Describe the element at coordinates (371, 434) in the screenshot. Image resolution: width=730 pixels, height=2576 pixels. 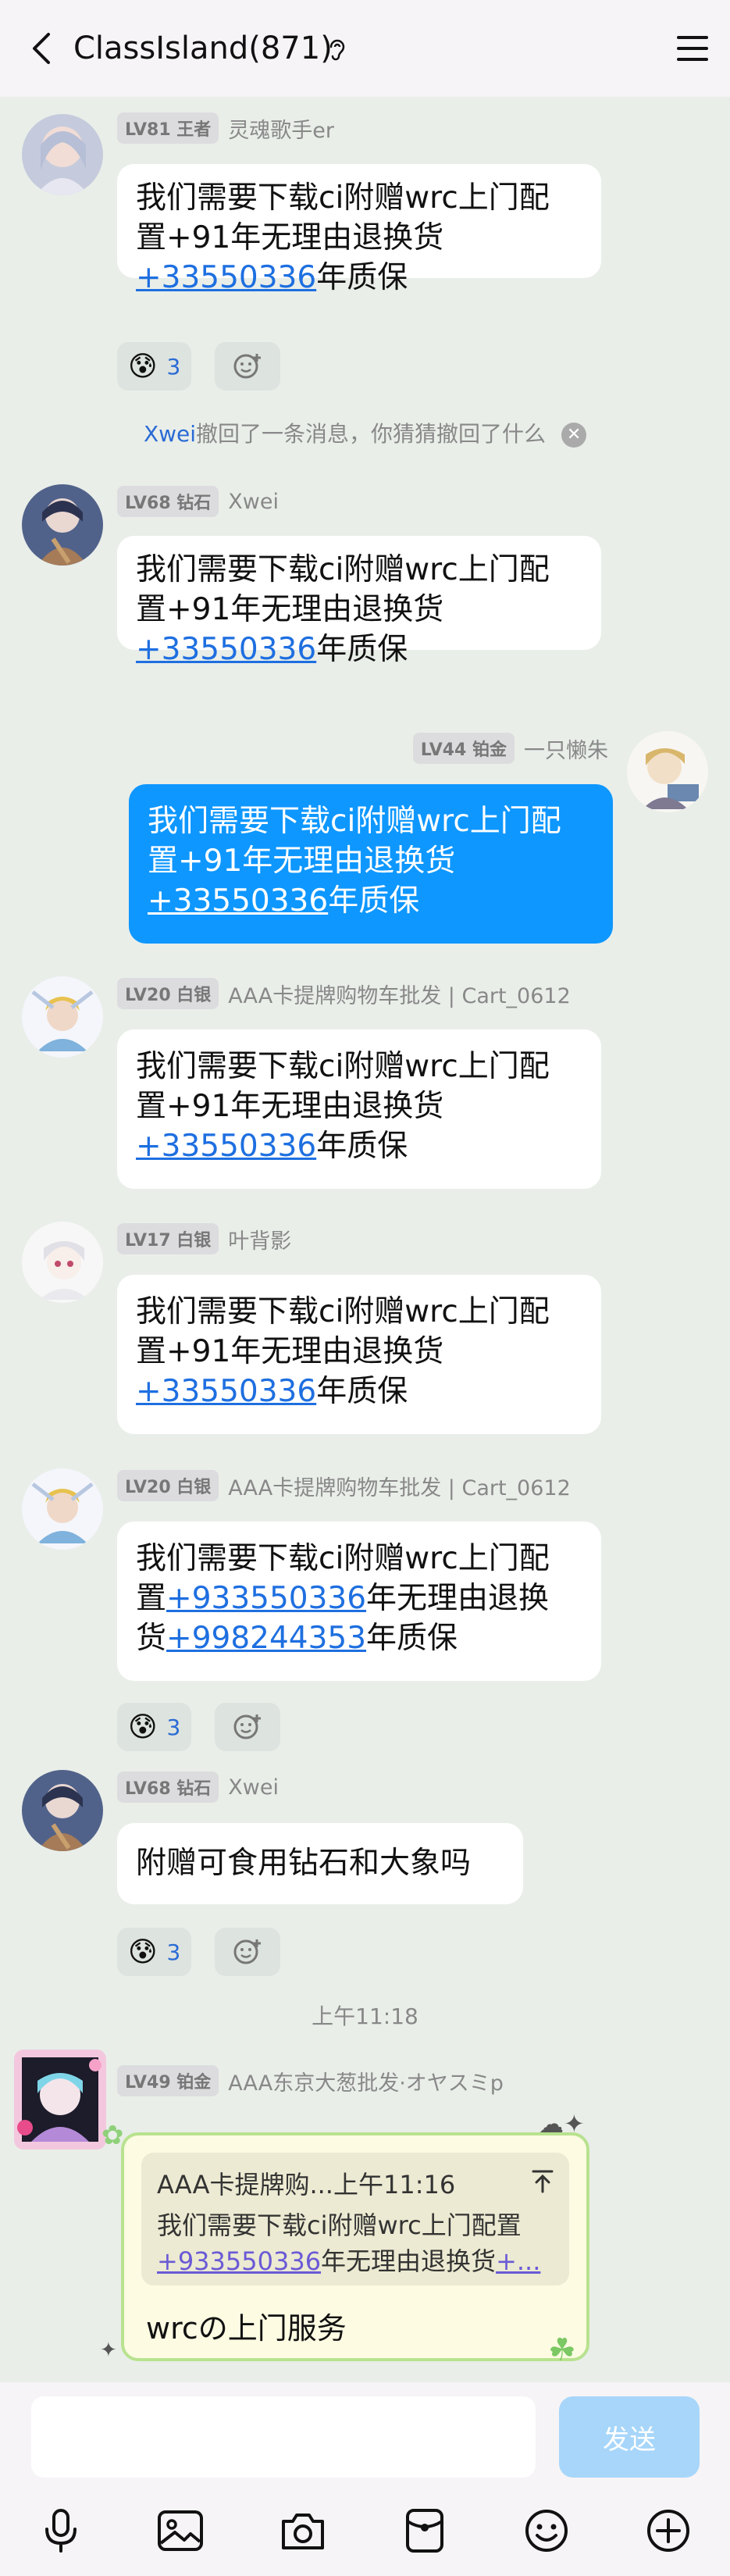
I see `recall-text: 撤回了一条消息，你猜猜撤回了什么` at that location.